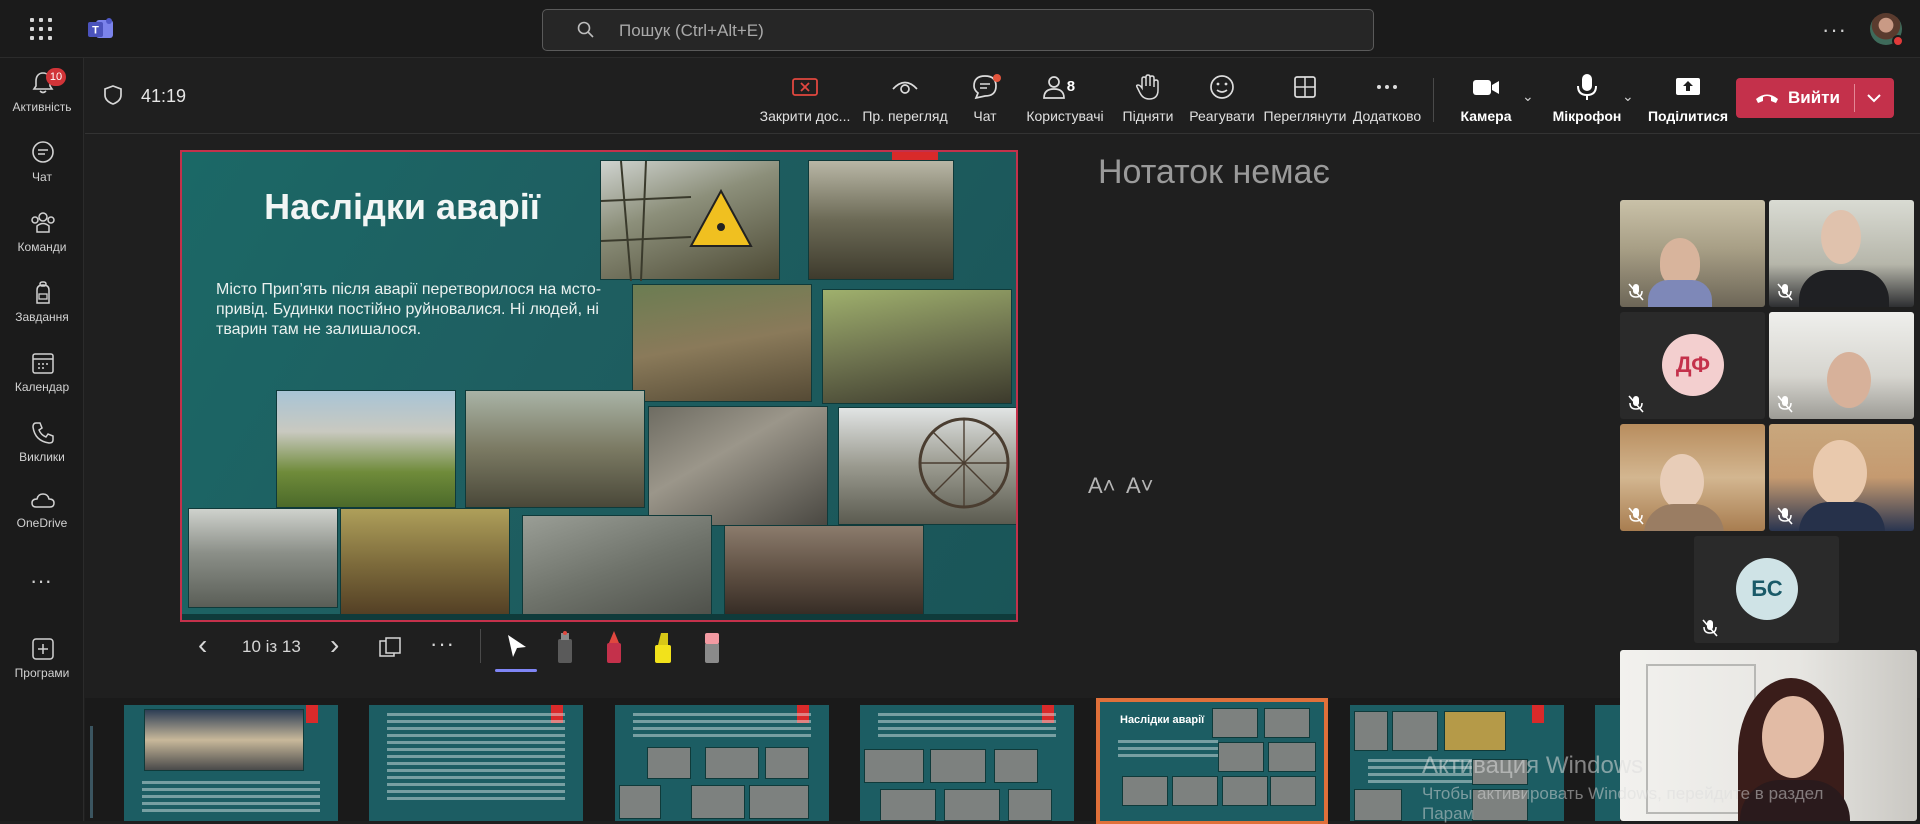  What do you see at coordinates (41, 581) in the screenshot?
I see `more-apps-icon: ···` at bounding box center [41, 581].